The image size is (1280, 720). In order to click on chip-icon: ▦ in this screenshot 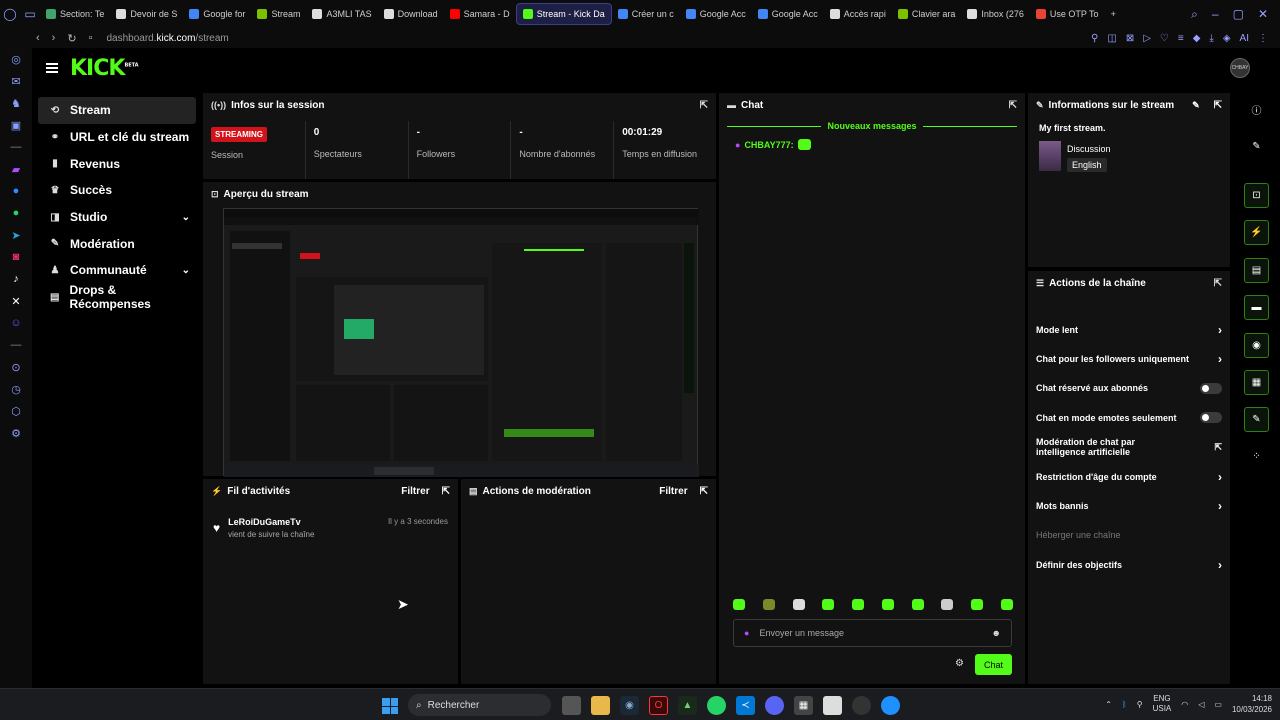, I will do `click(803, 705)`.